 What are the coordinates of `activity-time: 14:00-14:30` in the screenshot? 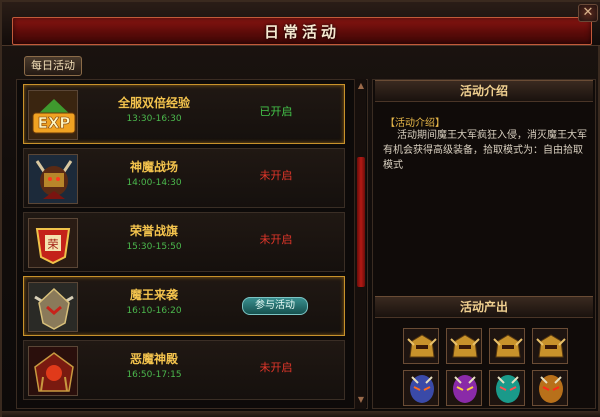 It's located at (154, 183).